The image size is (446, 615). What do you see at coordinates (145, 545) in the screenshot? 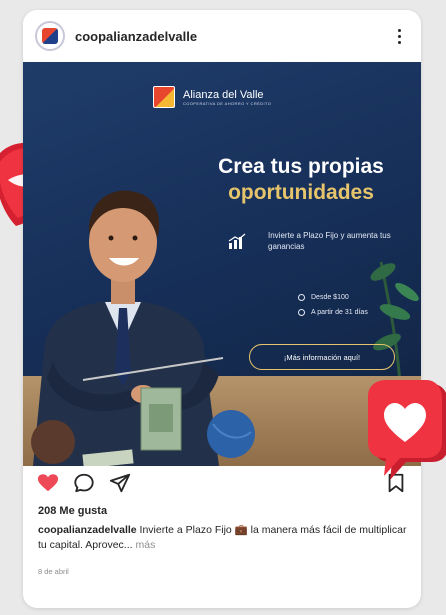
I see `caption-more-link: más` at bounding box center [145, 545].